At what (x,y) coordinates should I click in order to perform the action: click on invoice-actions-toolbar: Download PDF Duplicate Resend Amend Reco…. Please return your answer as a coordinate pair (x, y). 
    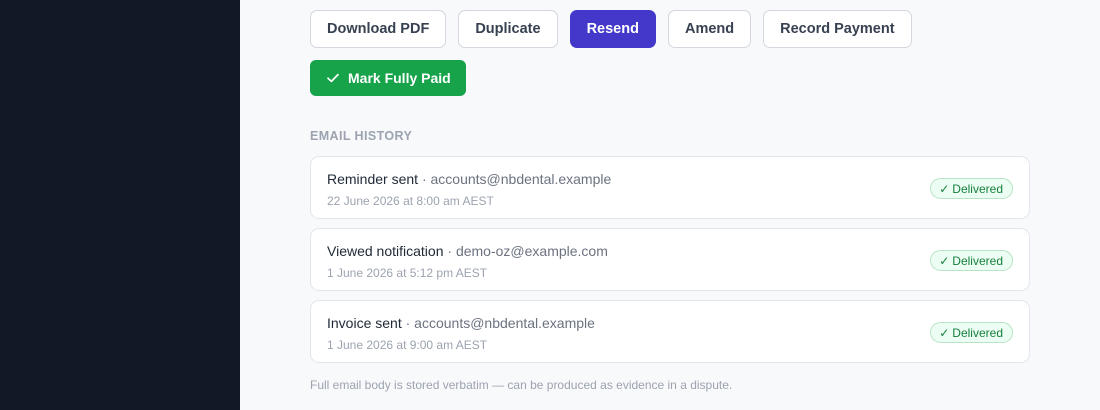
    Looking at the image, I should click on (611, 29).